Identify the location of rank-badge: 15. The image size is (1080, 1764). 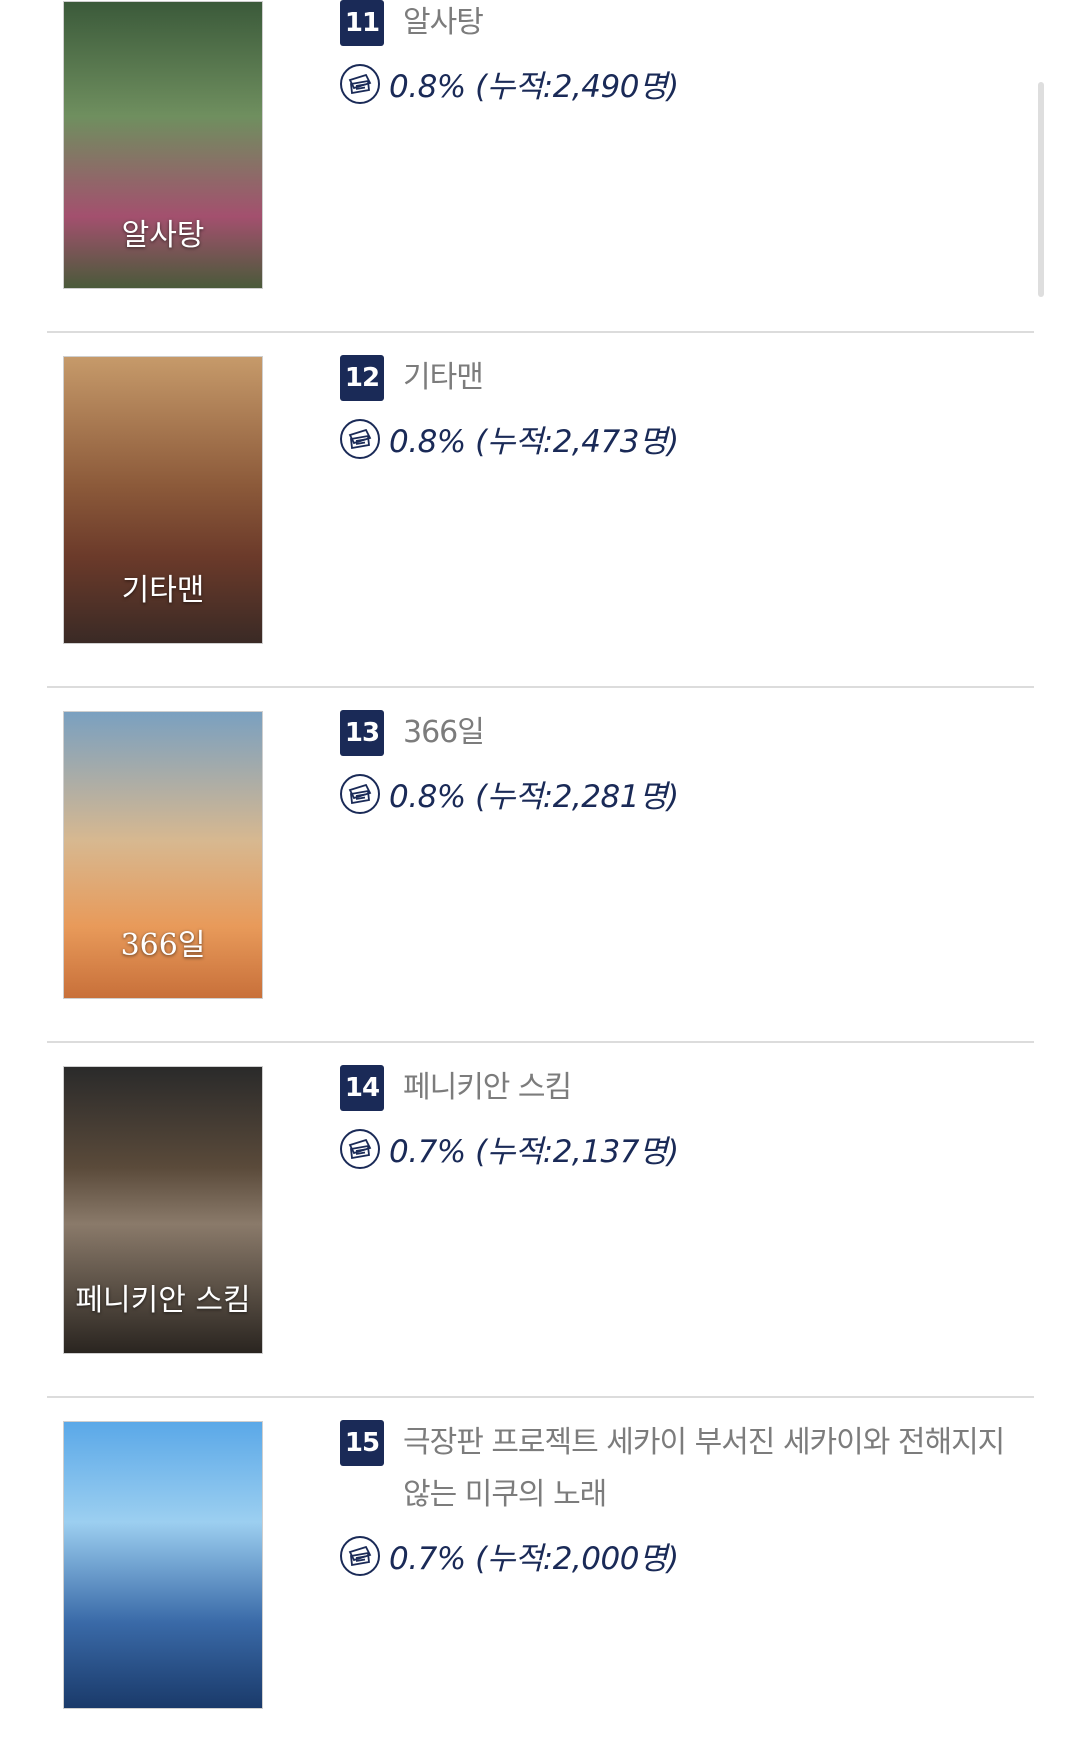
(362, 1443).